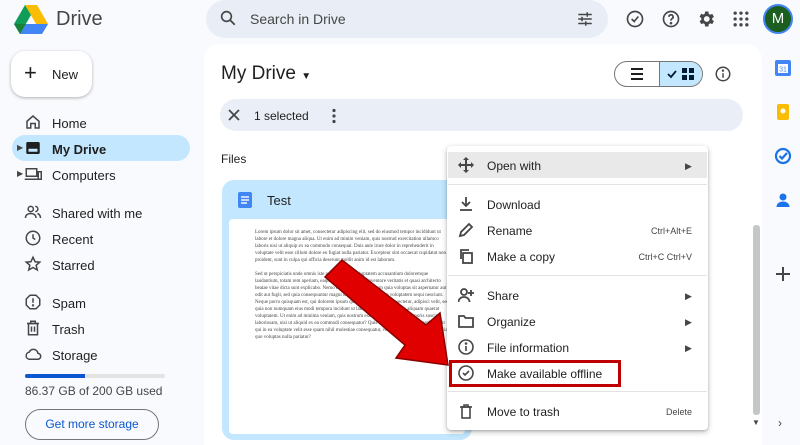 The height and width of the screenshot is (445, 800). I want to click on list-view-button, so click(637, 74).